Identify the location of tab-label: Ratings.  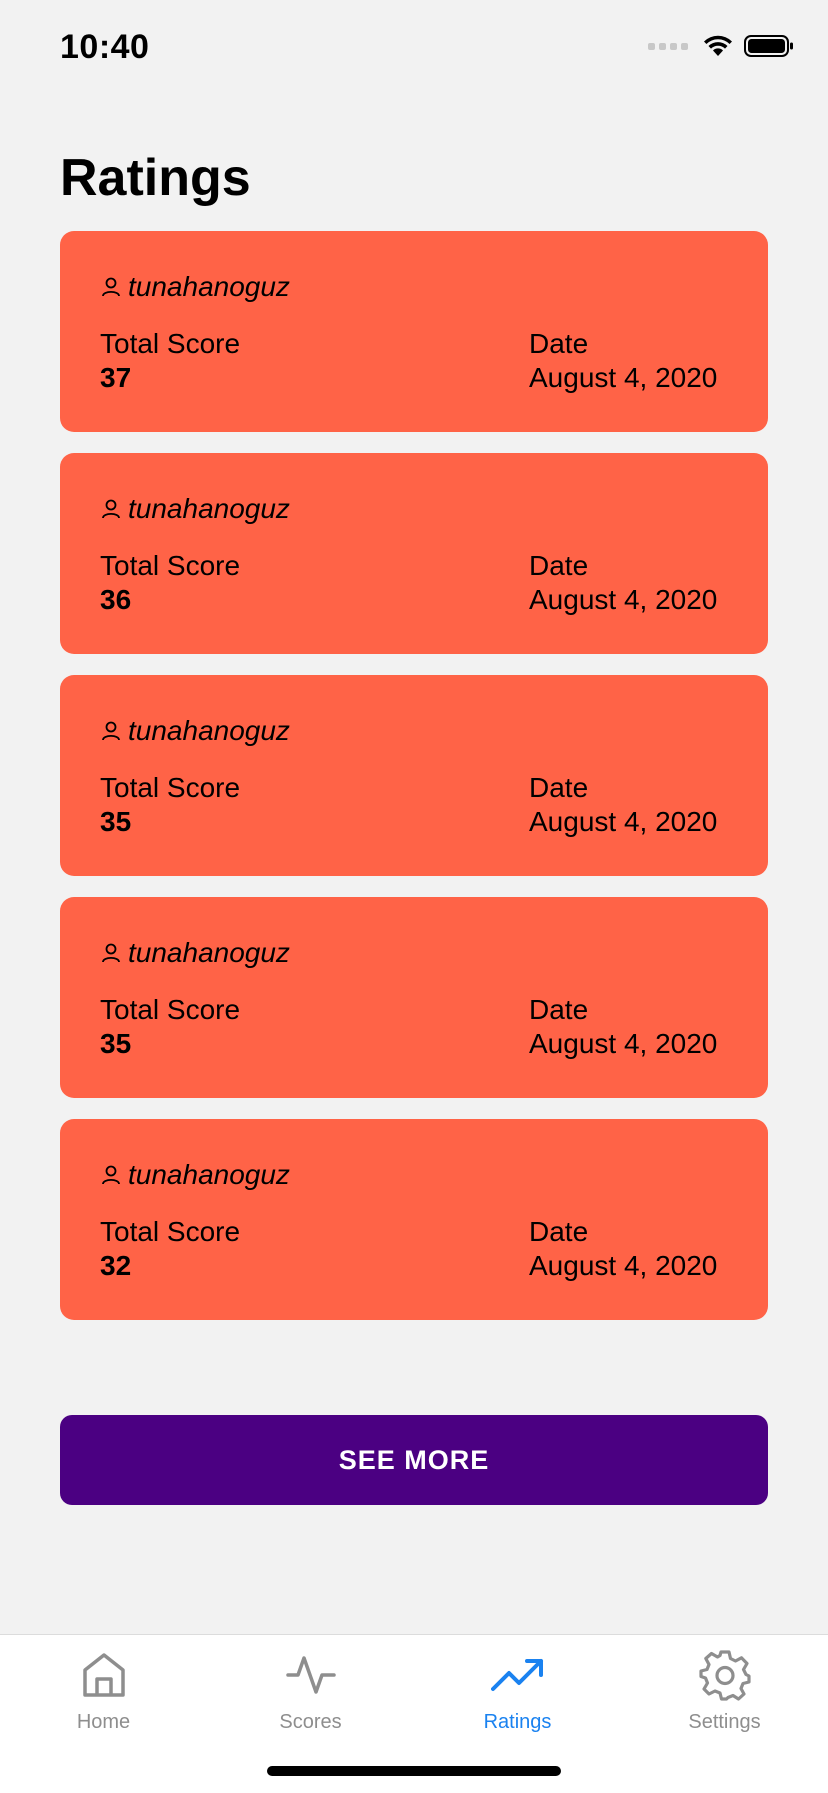
(517, 1722).